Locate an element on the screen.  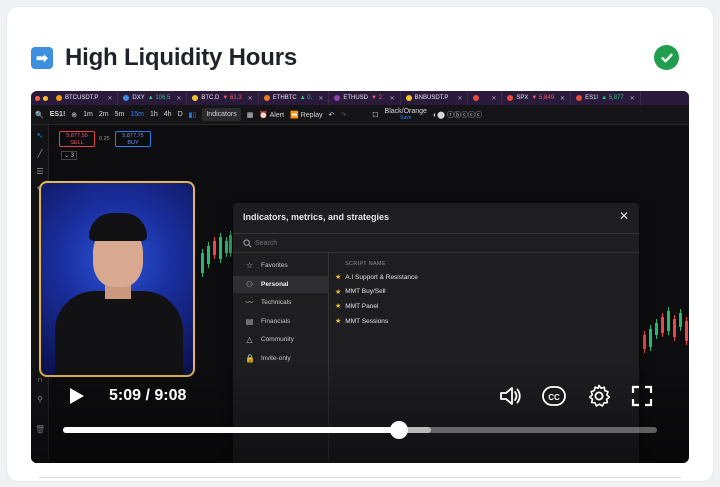
star-icon: ☆ is located at coordinates (249, 265).